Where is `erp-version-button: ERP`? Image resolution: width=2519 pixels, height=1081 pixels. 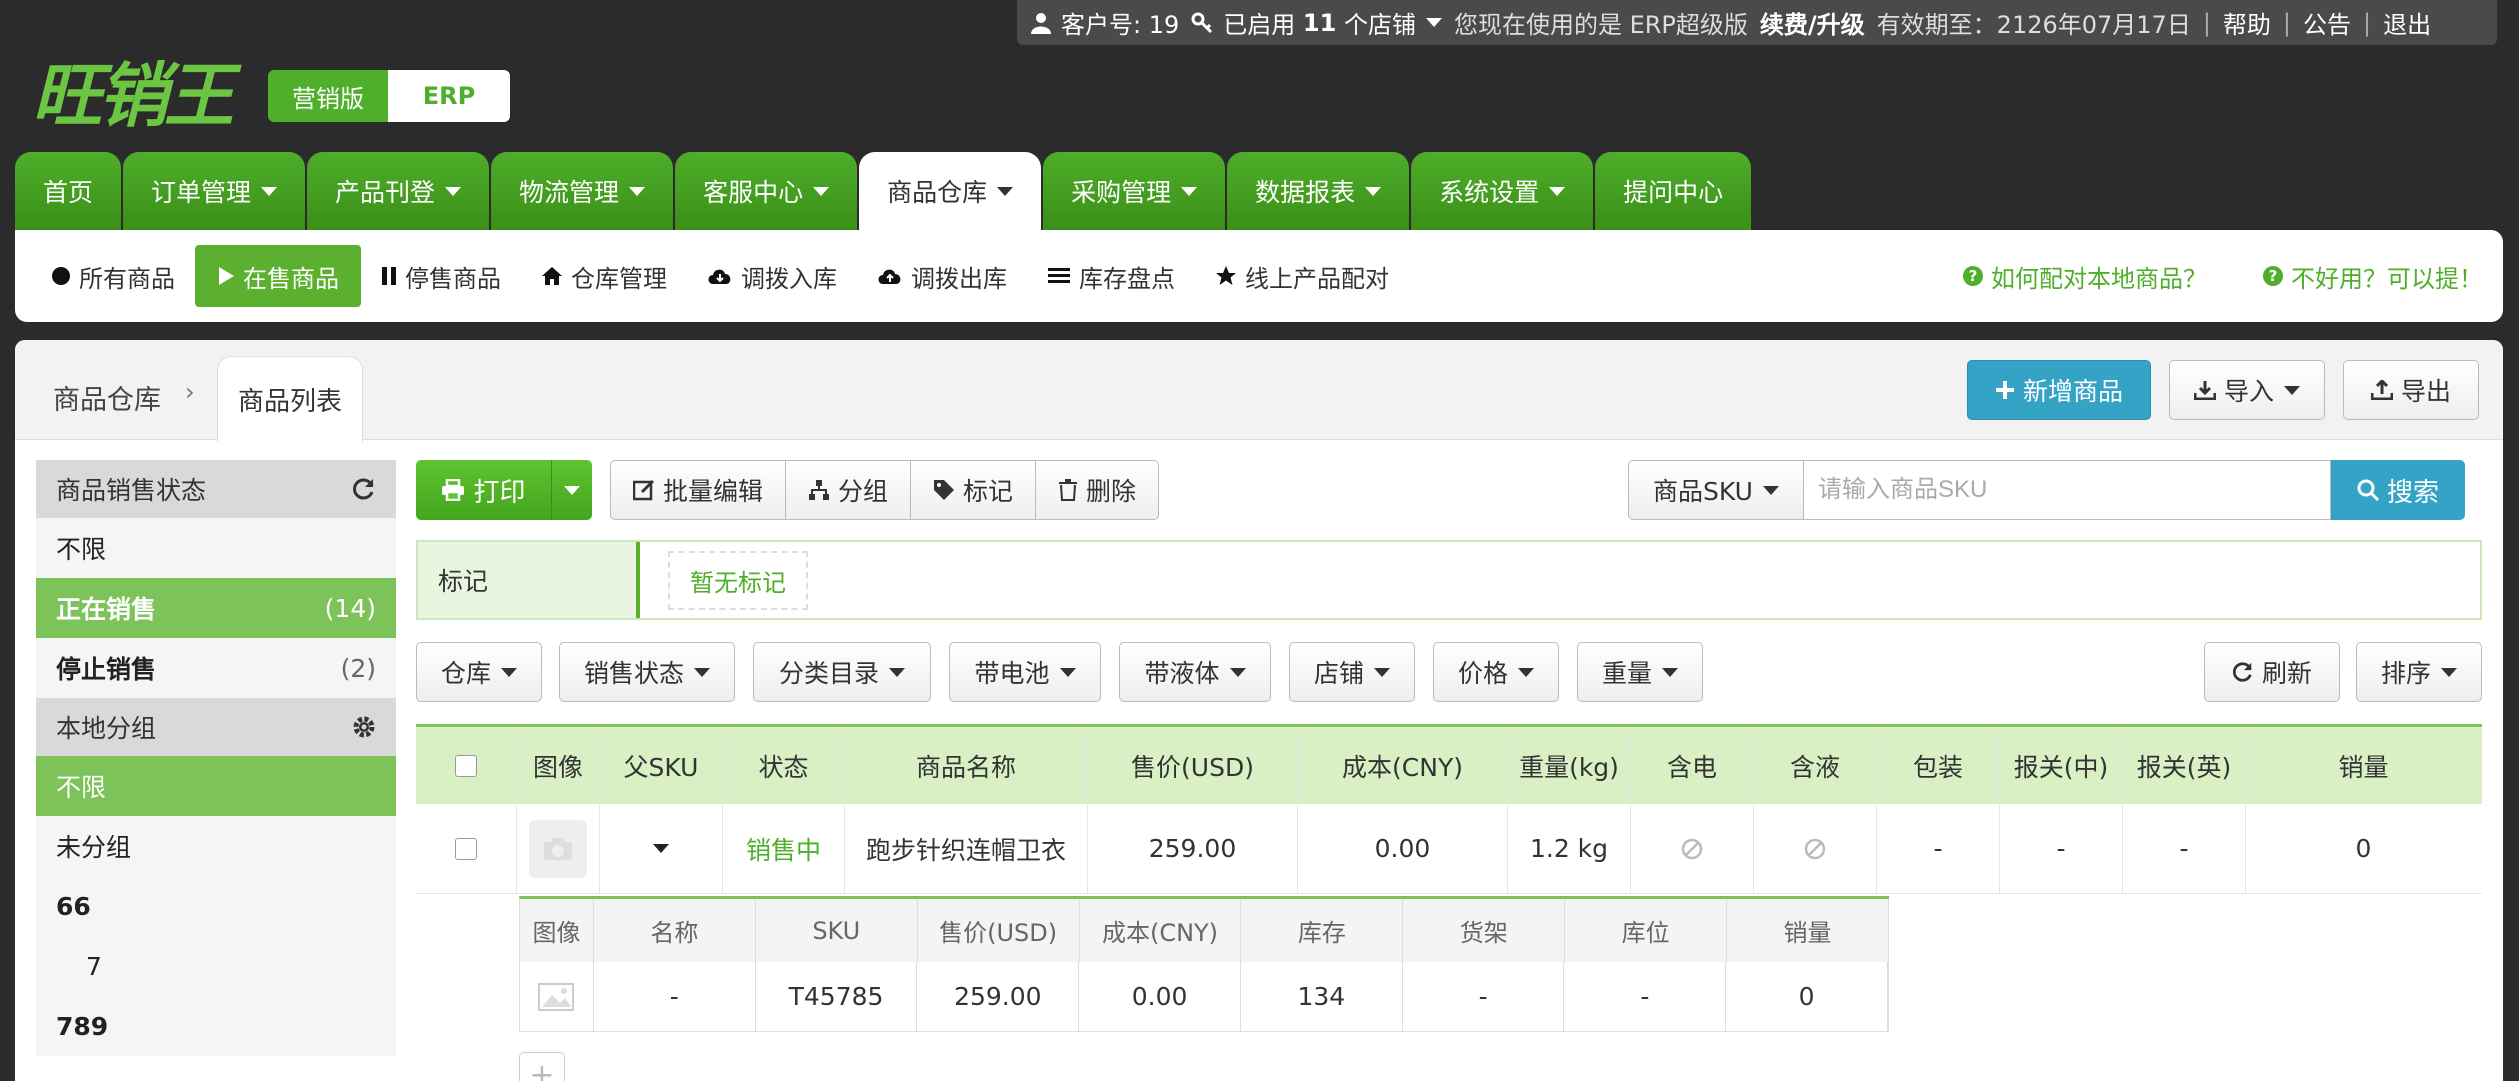 erp-version-button: ERP is located at coordinates (449, 96).